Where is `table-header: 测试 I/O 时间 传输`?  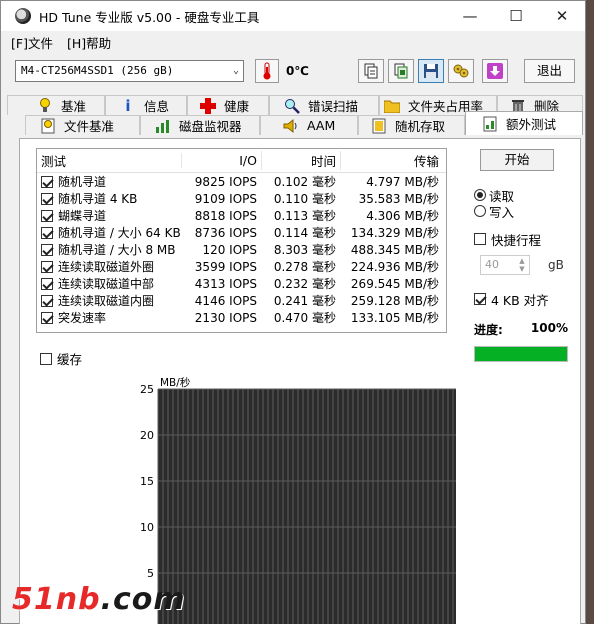 table-header: 测试 I/O 时间 传输 is located at coordinates (241, 161).